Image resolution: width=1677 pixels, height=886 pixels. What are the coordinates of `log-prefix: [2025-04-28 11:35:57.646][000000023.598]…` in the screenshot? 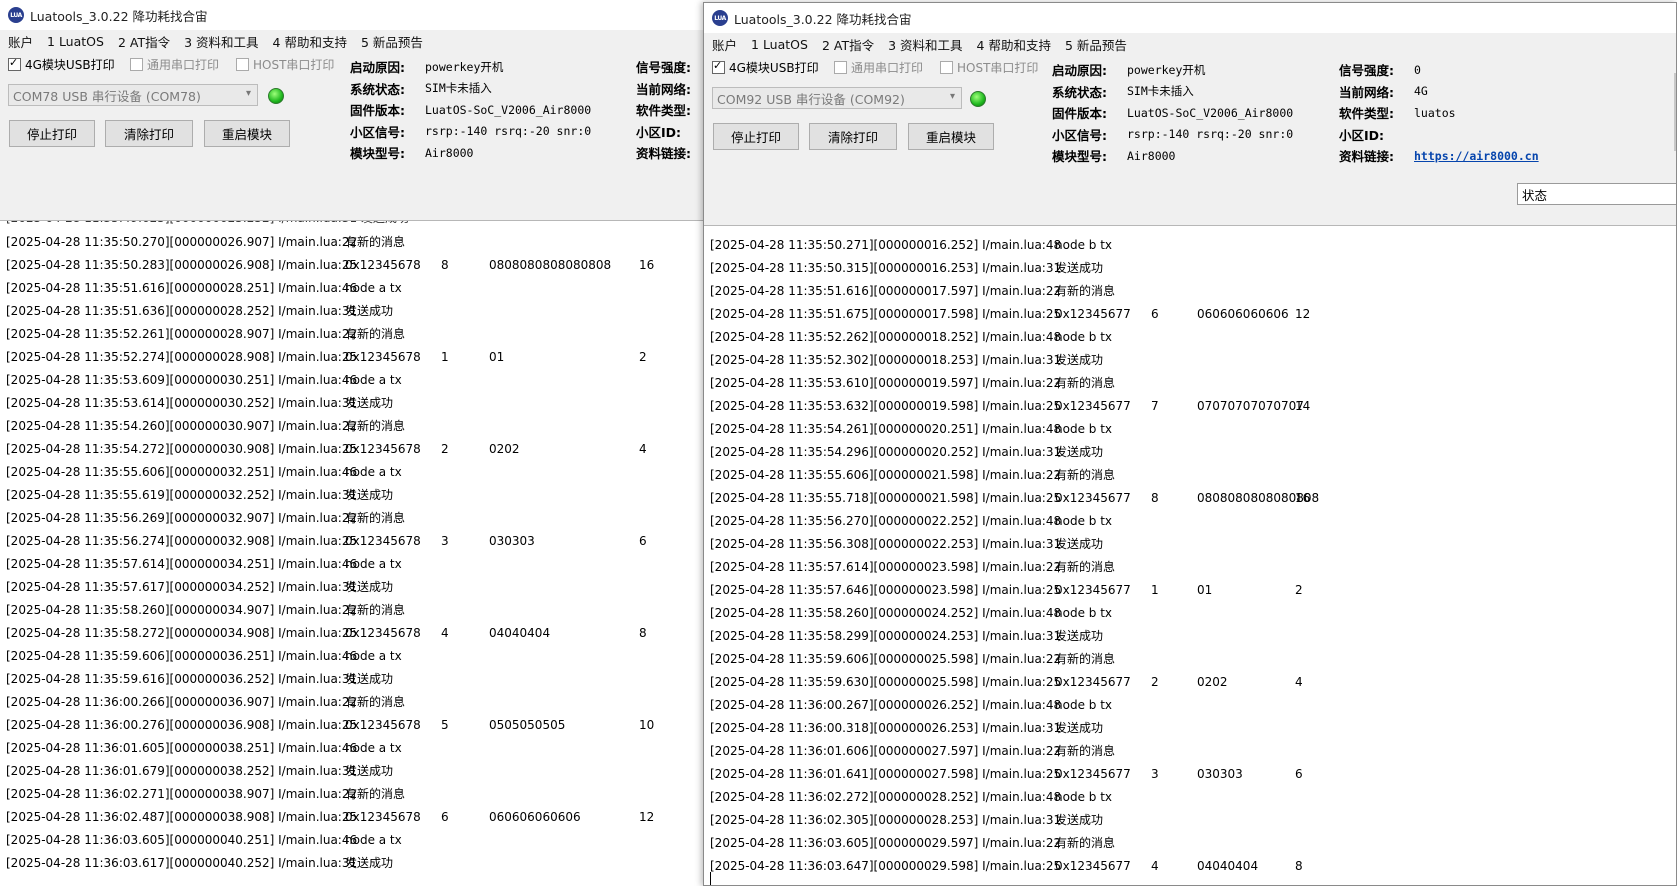 It's located at (886, 590).